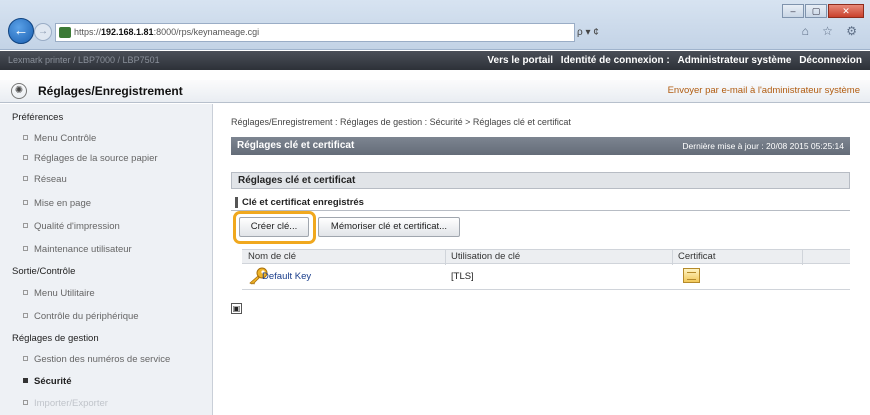  What do you see at coordinates (127, 32) in the screenshot?
I see `url-host: 192.168.1.81` at bounding box center [127, 32].